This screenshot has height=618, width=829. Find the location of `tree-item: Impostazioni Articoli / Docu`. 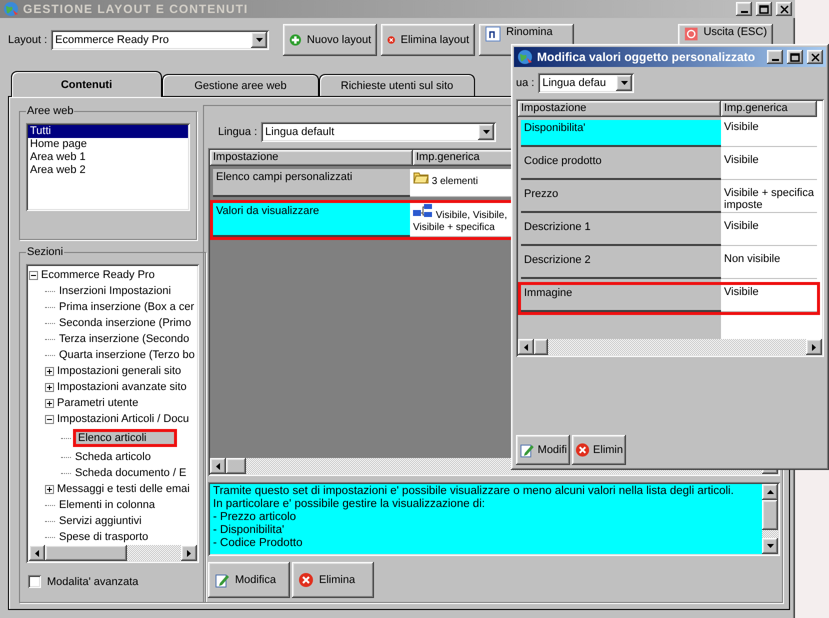

tree-item: Impostazioni Articoli / Docu is located at coordinates (123, 419).